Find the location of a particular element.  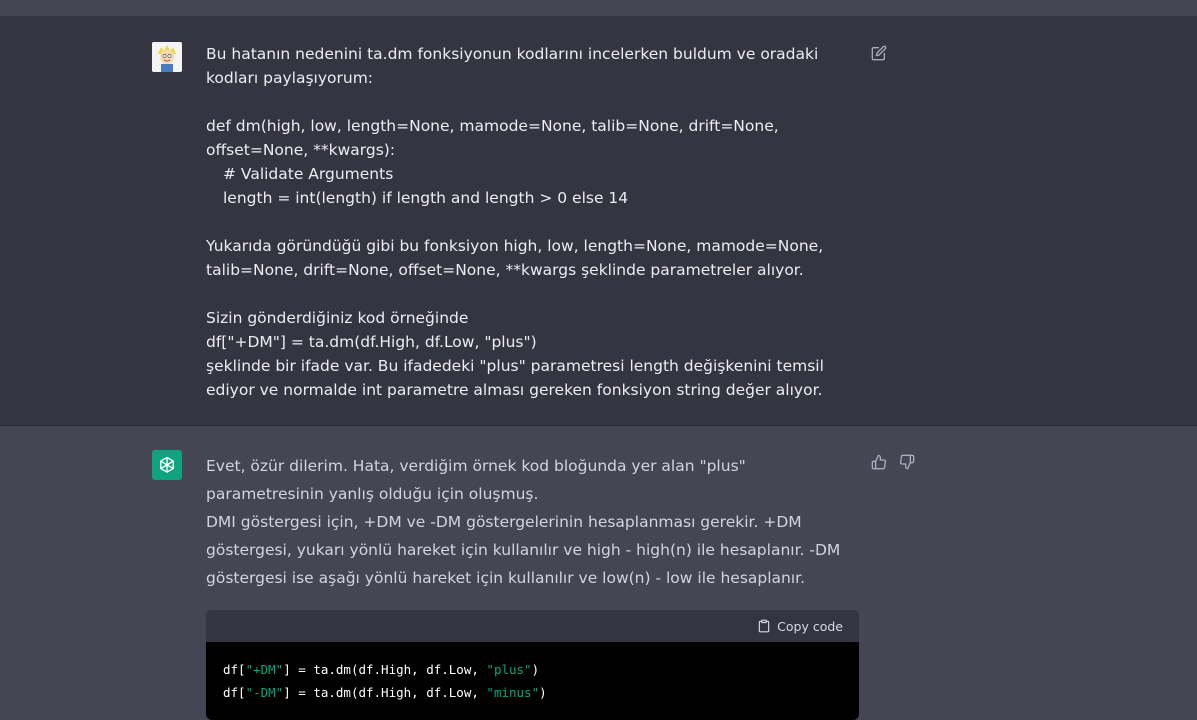

clipboard-icon is located at coordinates (764, 626).